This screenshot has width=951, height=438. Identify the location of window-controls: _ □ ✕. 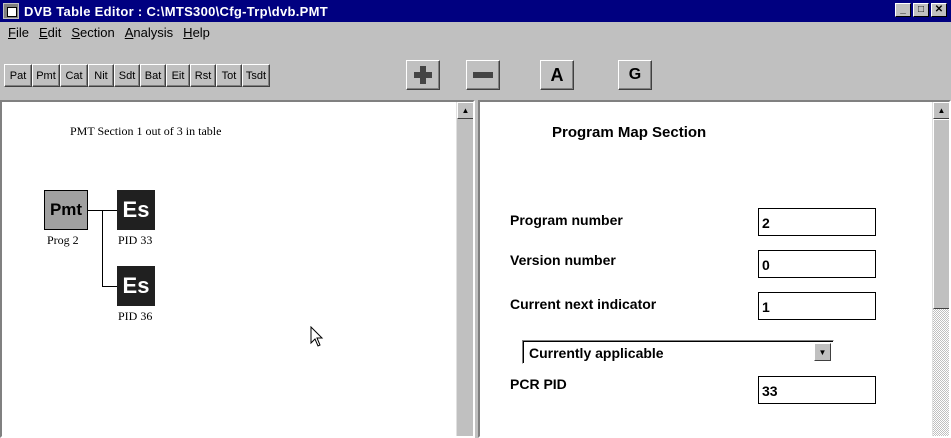
(921, 10).